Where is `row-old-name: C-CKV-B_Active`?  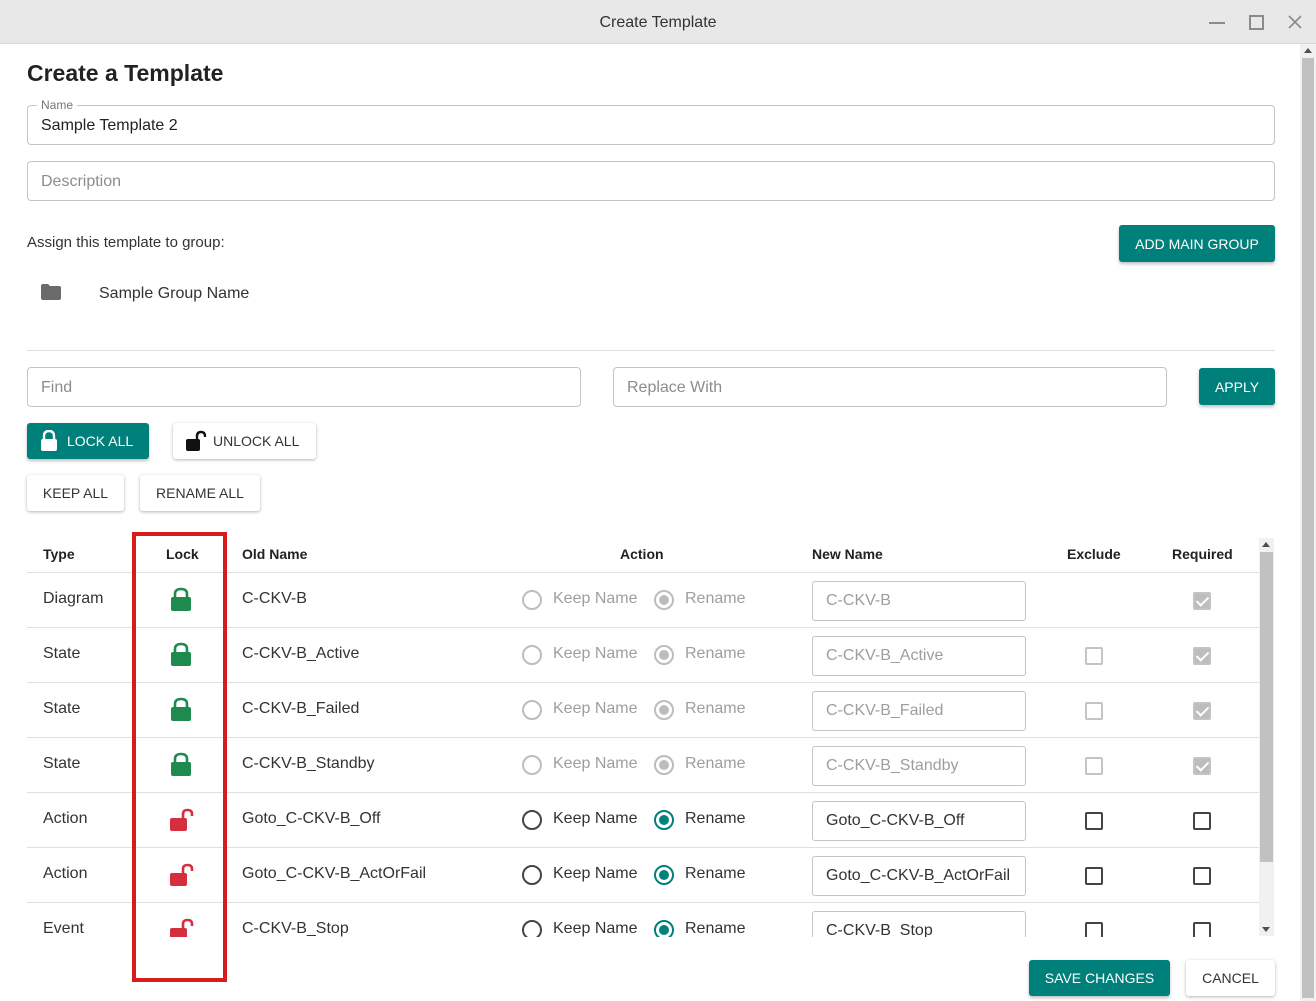 row-old-name: C-CKV-B_Active is located at coordinates (301, 653).